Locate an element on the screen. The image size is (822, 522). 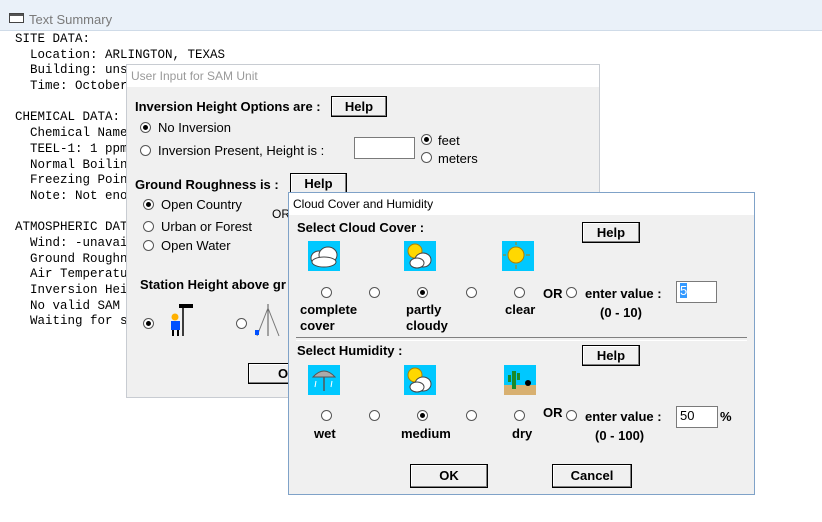
window-title: Text Summary is located at coordinates (71, 19).